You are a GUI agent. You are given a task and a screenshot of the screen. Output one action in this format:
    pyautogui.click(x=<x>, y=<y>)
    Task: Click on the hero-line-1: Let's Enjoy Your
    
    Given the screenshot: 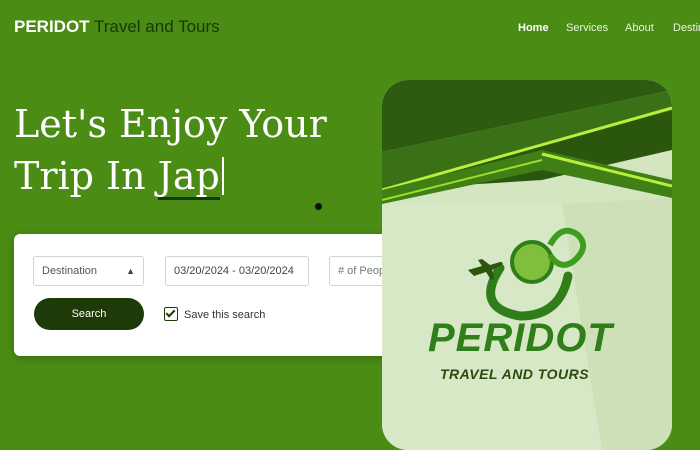 What is the action you would take?
    pyautogui.click(x=170, y=124)
    